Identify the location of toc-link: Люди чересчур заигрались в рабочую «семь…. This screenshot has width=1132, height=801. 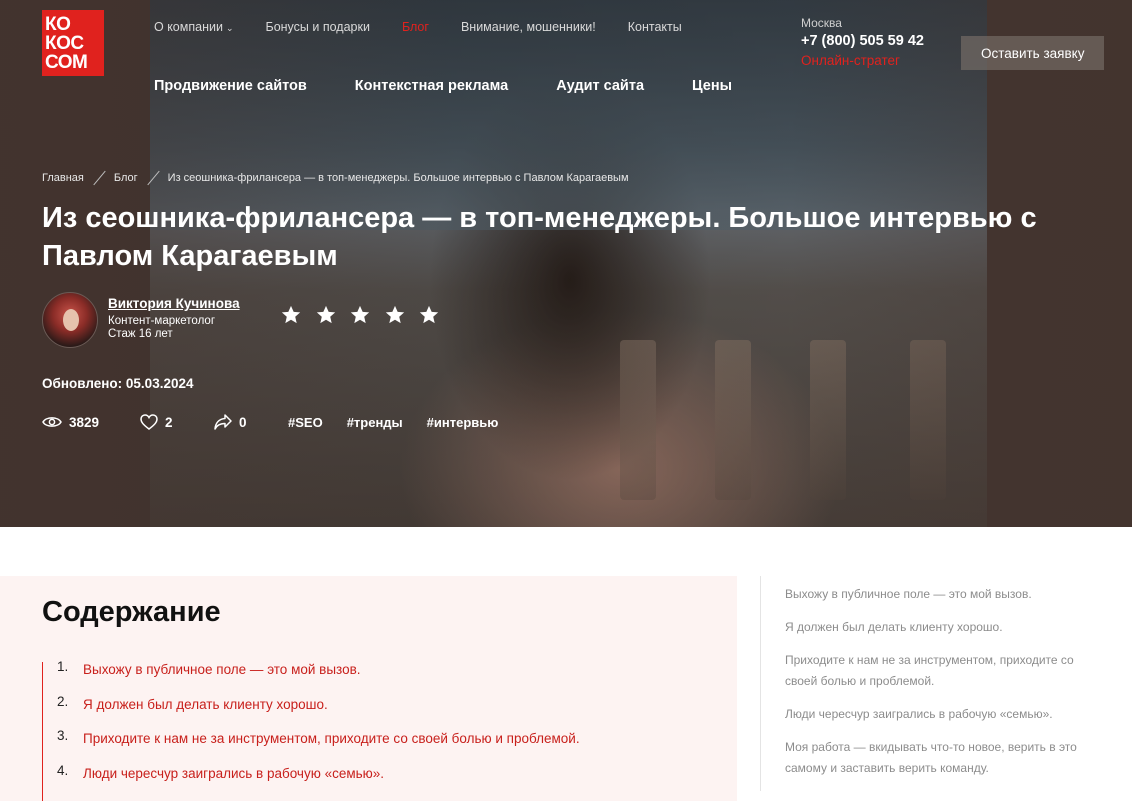
(233, 775).